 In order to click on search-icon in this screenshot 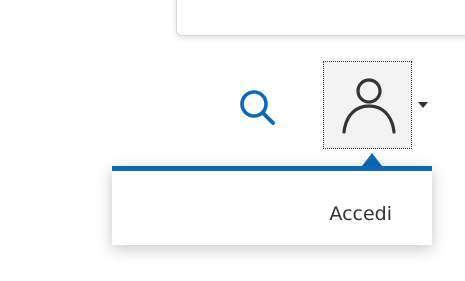, I will do `click(257, 107)`.